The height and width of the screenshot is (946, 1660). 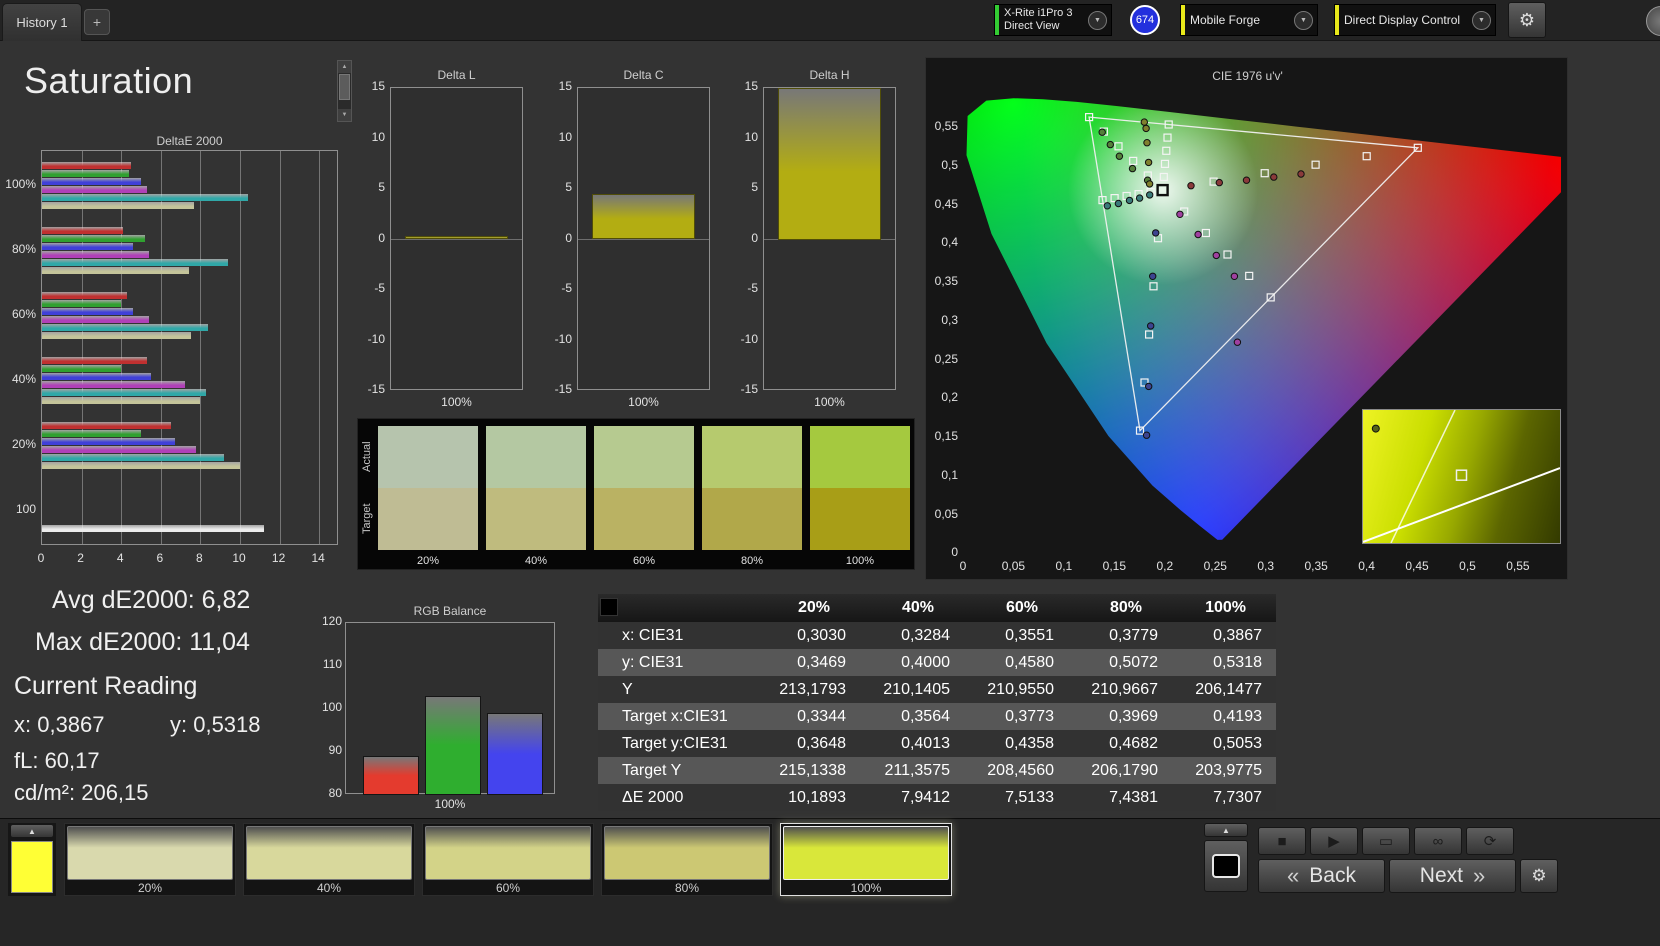 What do you see at coordinates (1237, 662) in the screenshot?
I see `table-cell: 0,5318` at bounding box center [1237, 662].